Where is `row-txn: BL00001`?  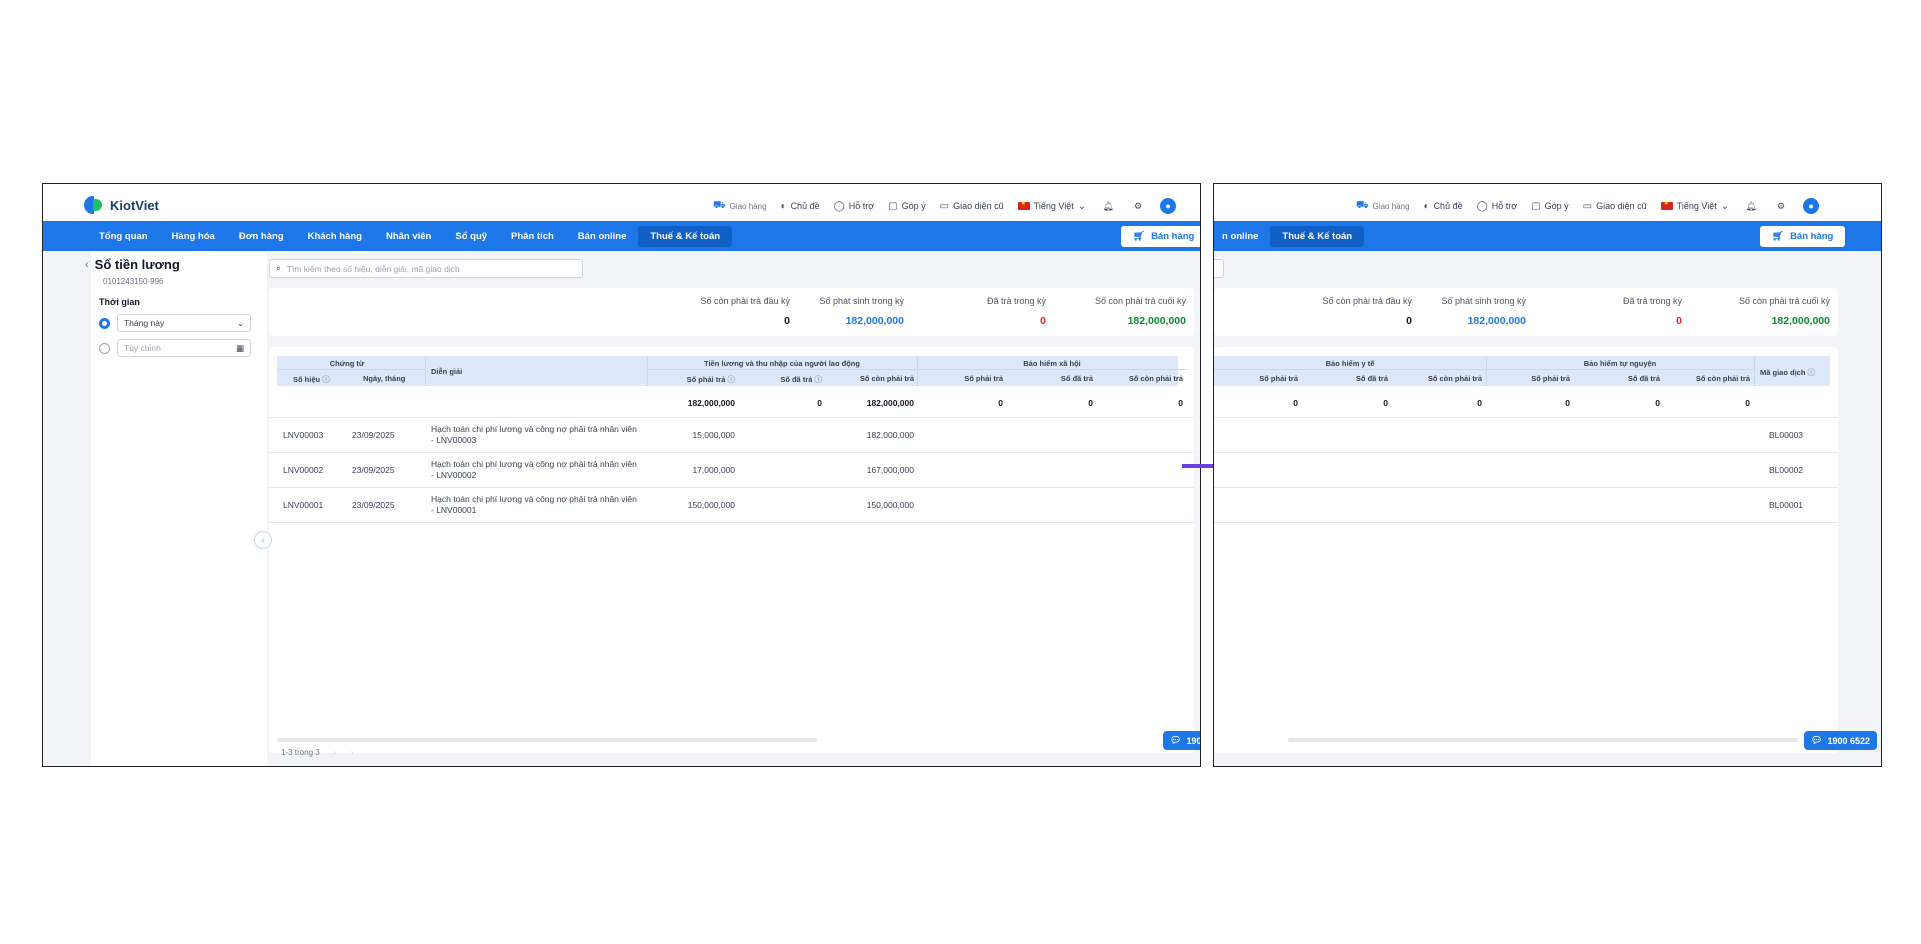 row-txn: BL00001 is located at coordinates (1786, 505).